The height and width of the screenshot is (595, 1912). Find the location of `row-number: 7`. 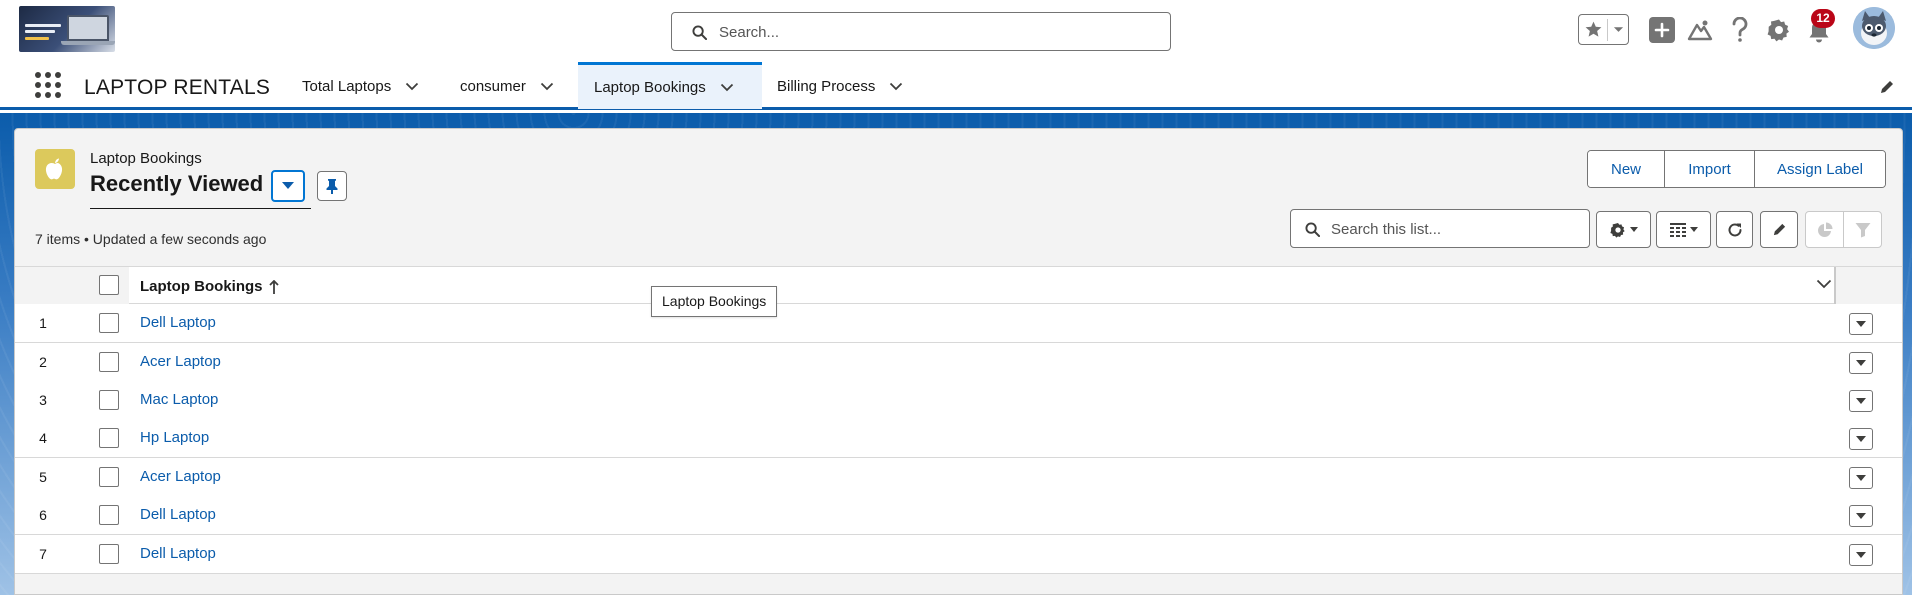

row-number: 7 is located at coordinates (43, 554).